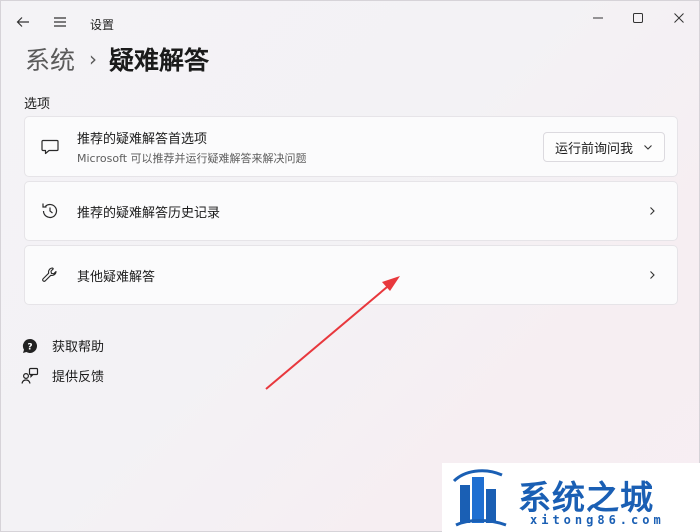 The height and width of the screenshot is (532, 700). What do you see at coordinates (142, 139) in the screenshot?
I see `card-title: 推荐的疑难解答首选项` at bounding box center [142, 139].